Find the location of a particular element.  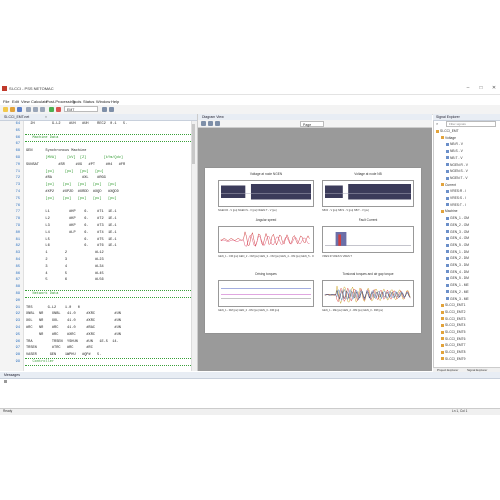

driving-torques-plot is located at coordinates (266, 293).